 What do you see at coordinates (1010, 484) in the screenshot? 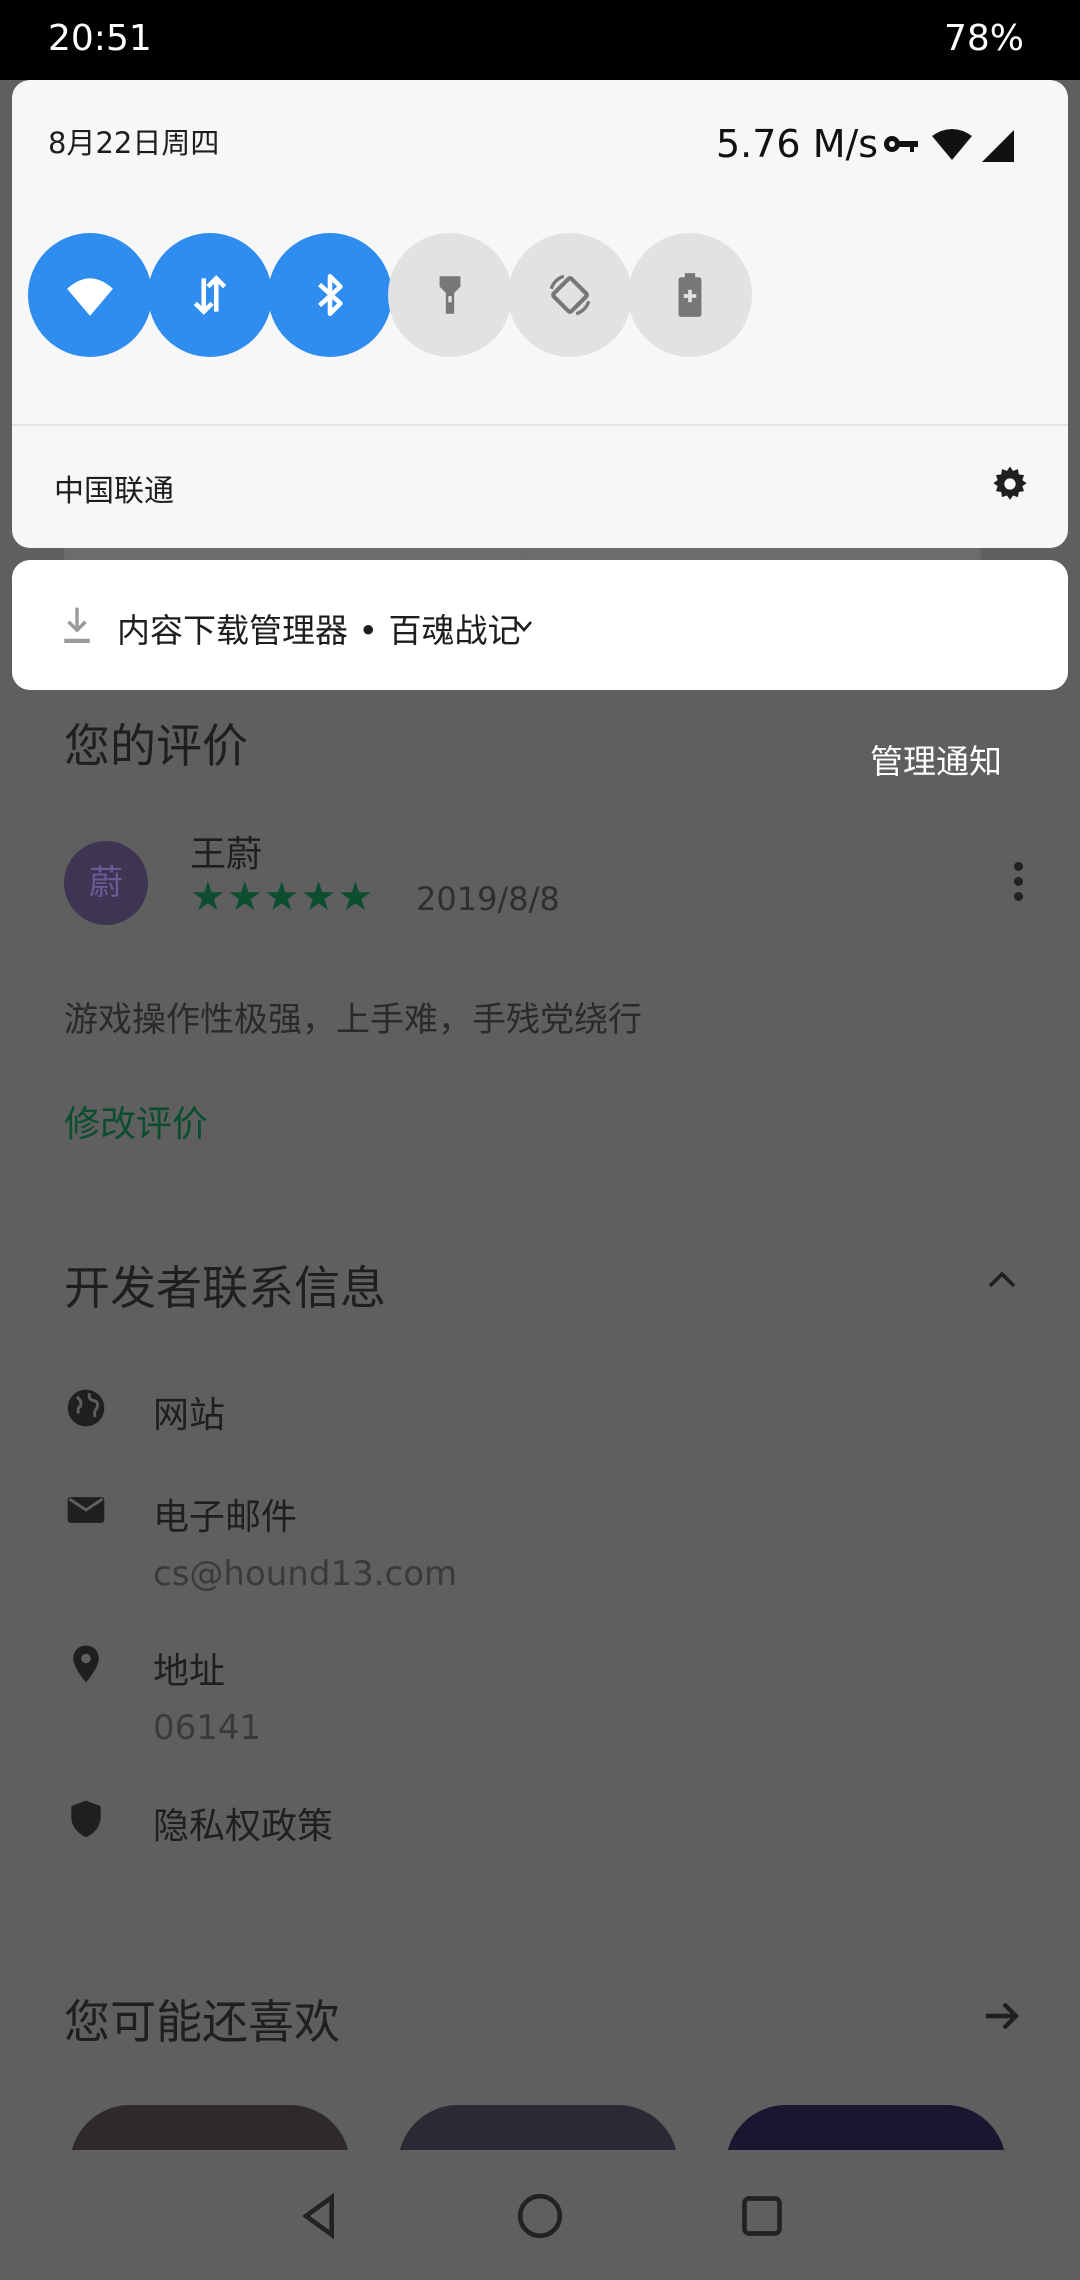
I see `gear-icon` at bounding box center [1010, 484].